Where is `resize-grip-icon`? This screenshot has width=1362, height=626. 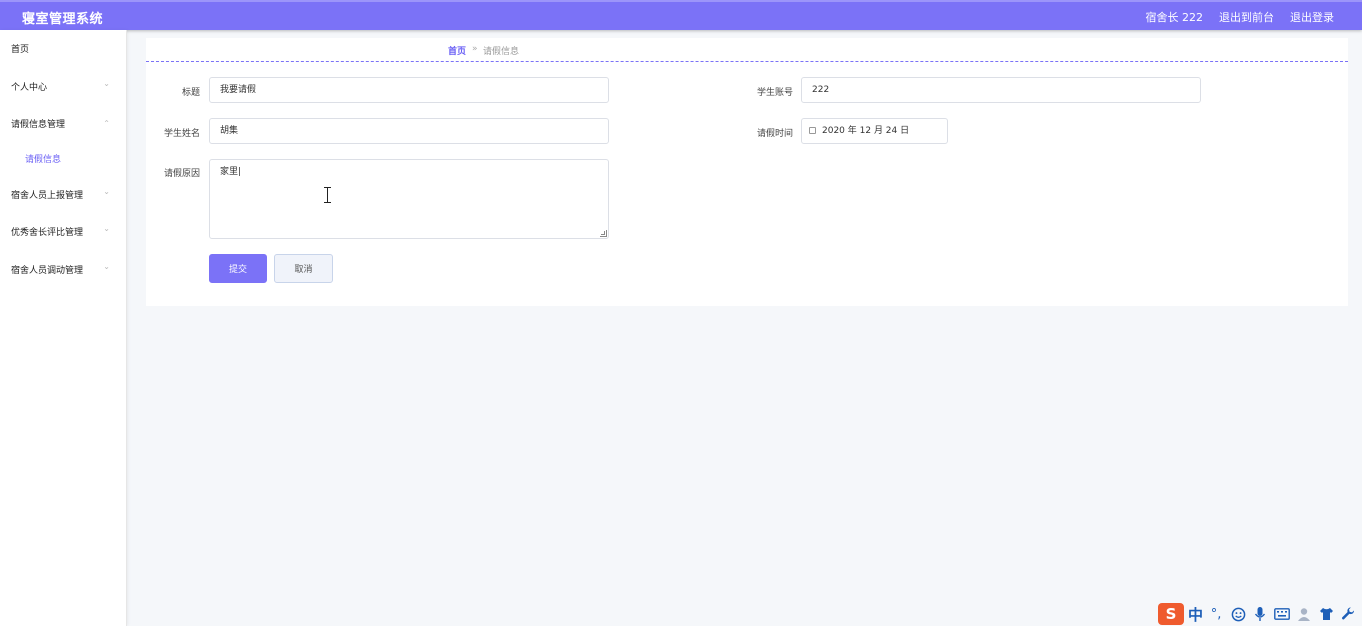 resize-grip-icon is located at coordinates (603, 233).